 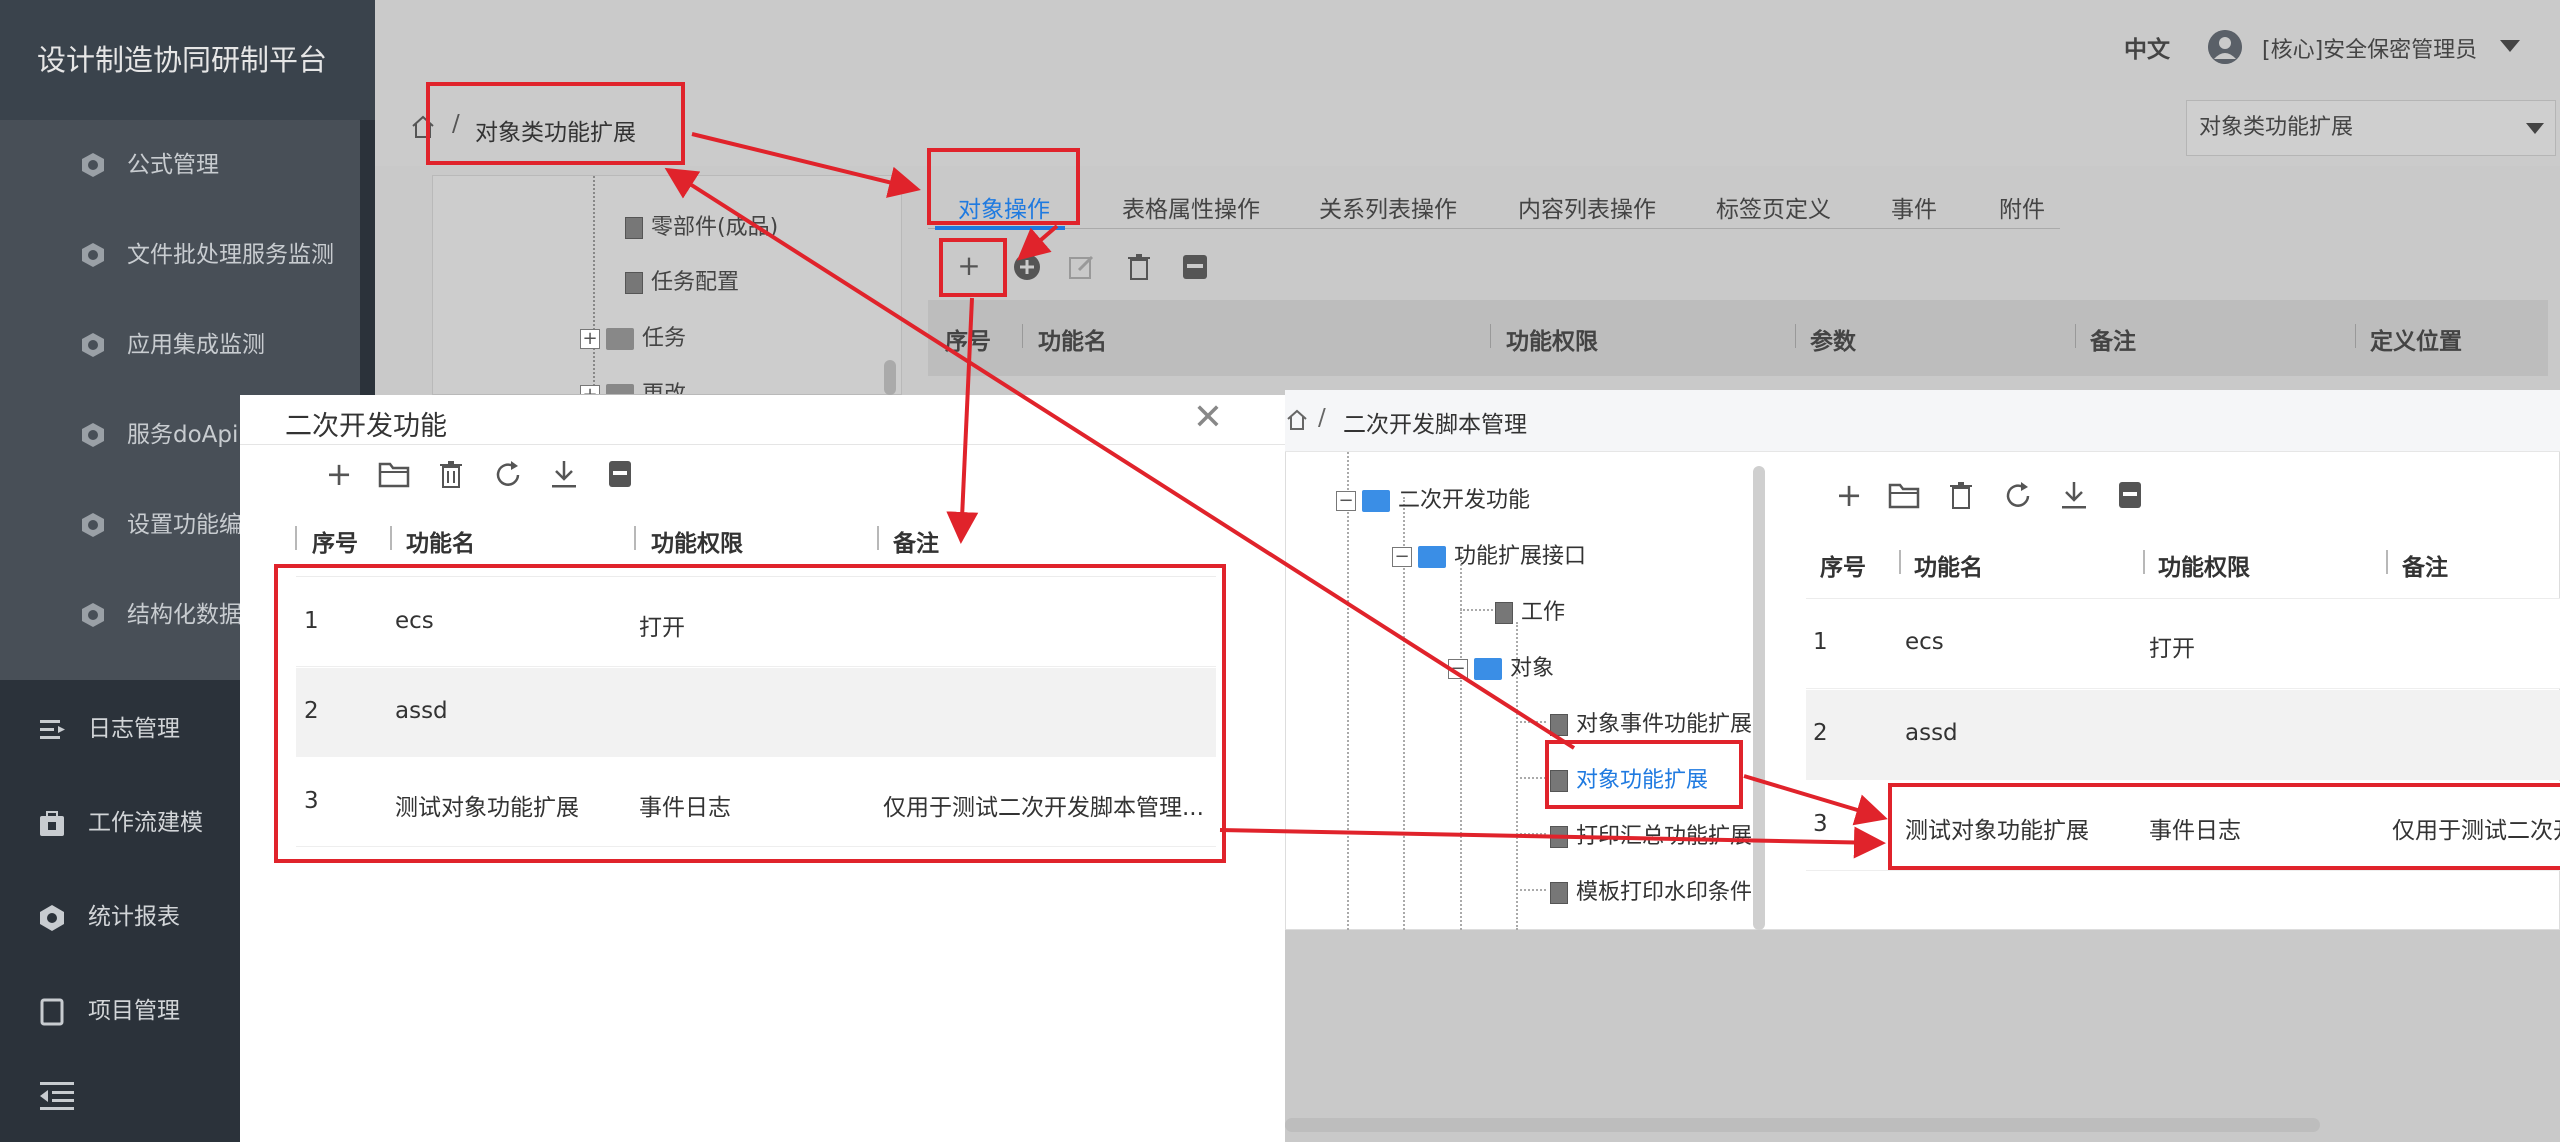 What do you see at coordinates (2183, 735) in the screenshot?
I see `table-row: 2 assd` at bounding box center [2183, 735].